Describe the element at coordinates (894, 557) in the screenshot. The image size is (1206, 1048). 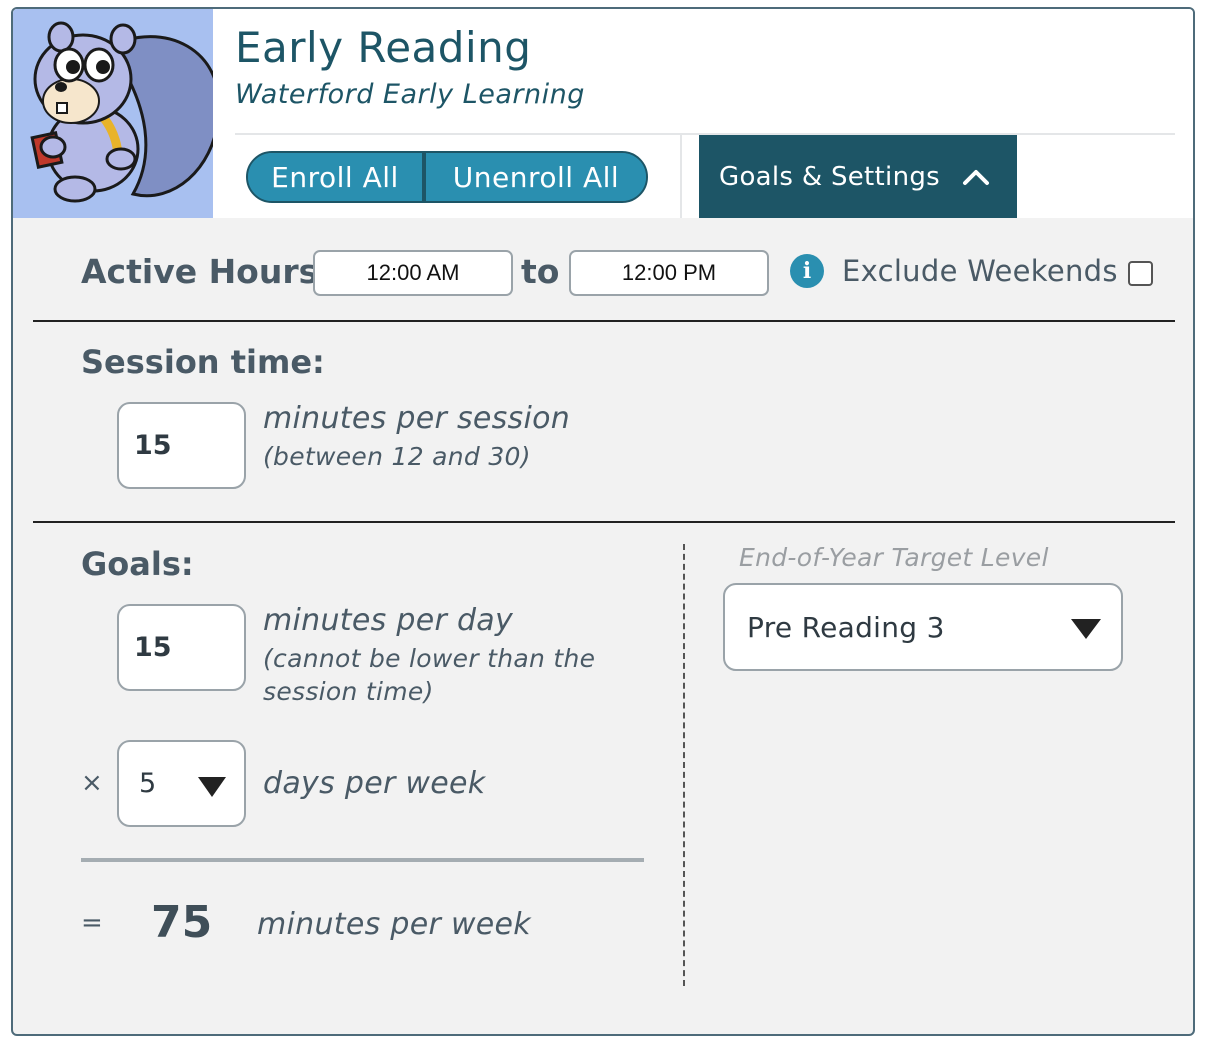
I see `target-level-label: End-of-Year Target Level` at that location.